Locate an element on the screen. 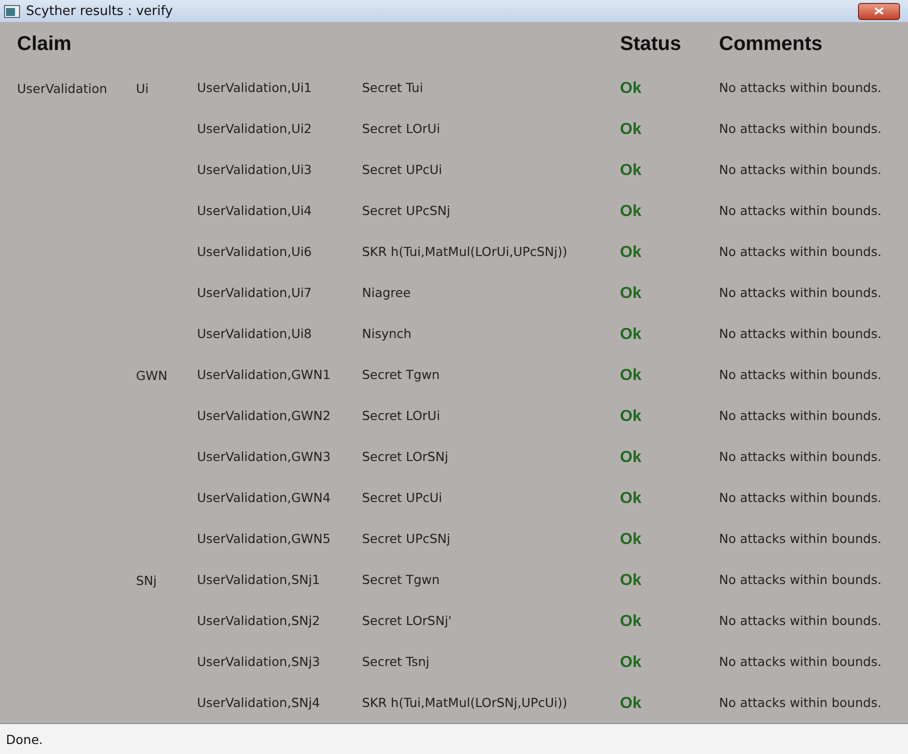 This screenshot has width=908, height=754. claim-id-cell-text: UserValidation,Ui3 is located at coordinates (255, 169).